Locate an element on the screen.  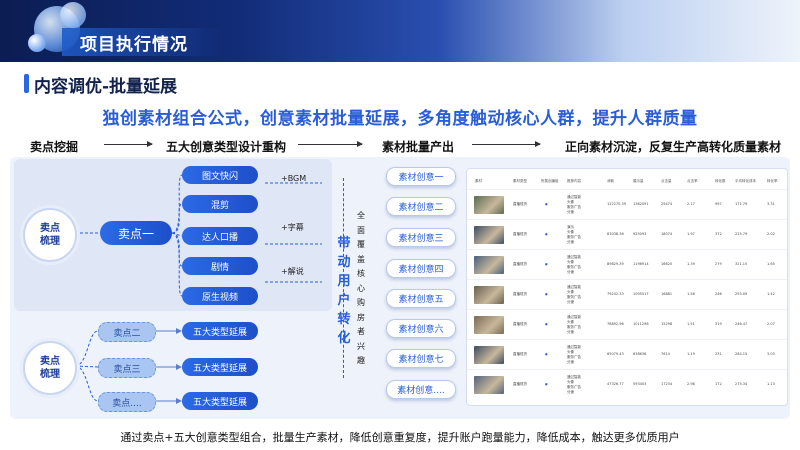
creative-type-pill: 达人口播 is located at coordinates (220, 236).